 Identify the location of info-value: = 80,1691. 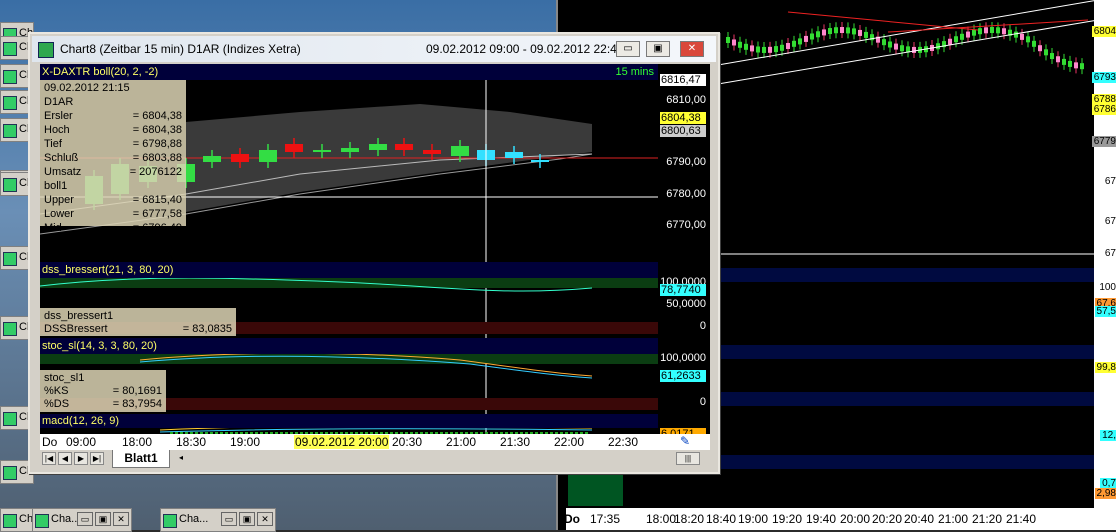
(137, 391).